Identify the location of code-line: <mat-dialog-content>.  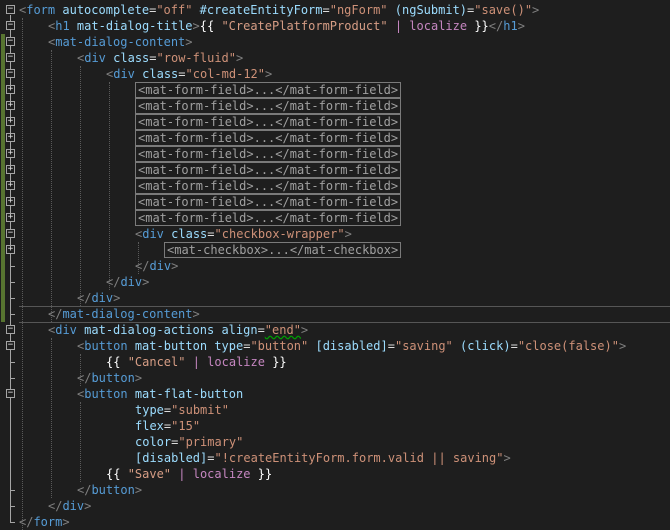
(120, 42).